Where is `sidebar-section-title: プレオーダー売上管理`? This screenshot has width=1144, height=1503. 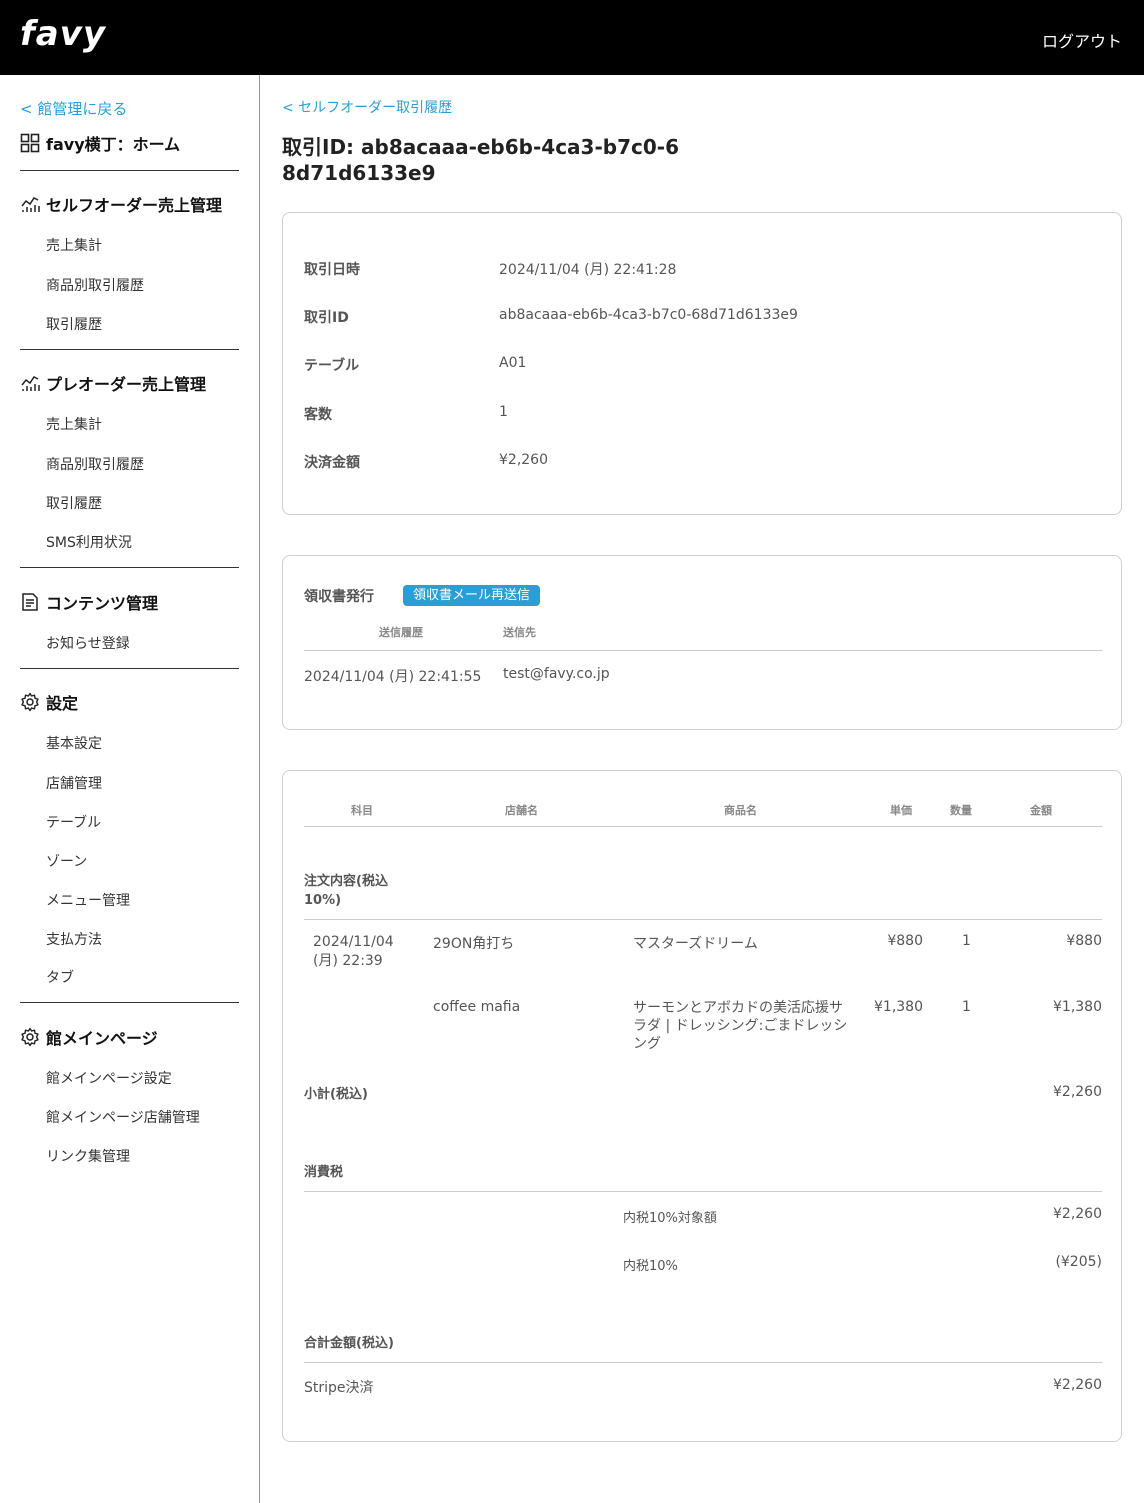
sidebar-section-title: プレオーダー売上管理 is located at coordinates (126, 384).